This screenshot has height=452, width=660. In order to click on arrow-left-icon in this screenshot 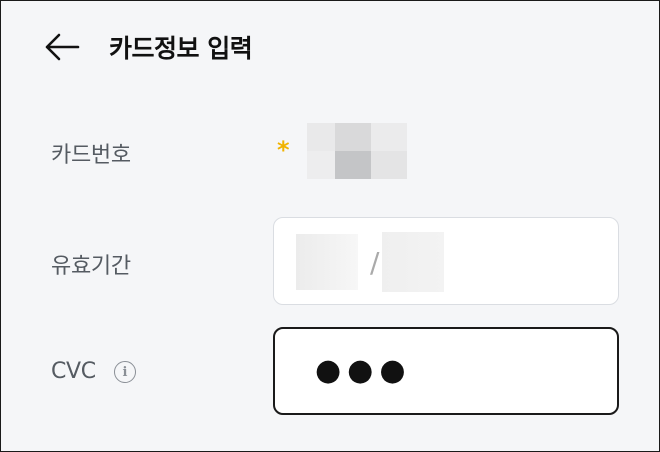, I will do `click(62, 47)`.